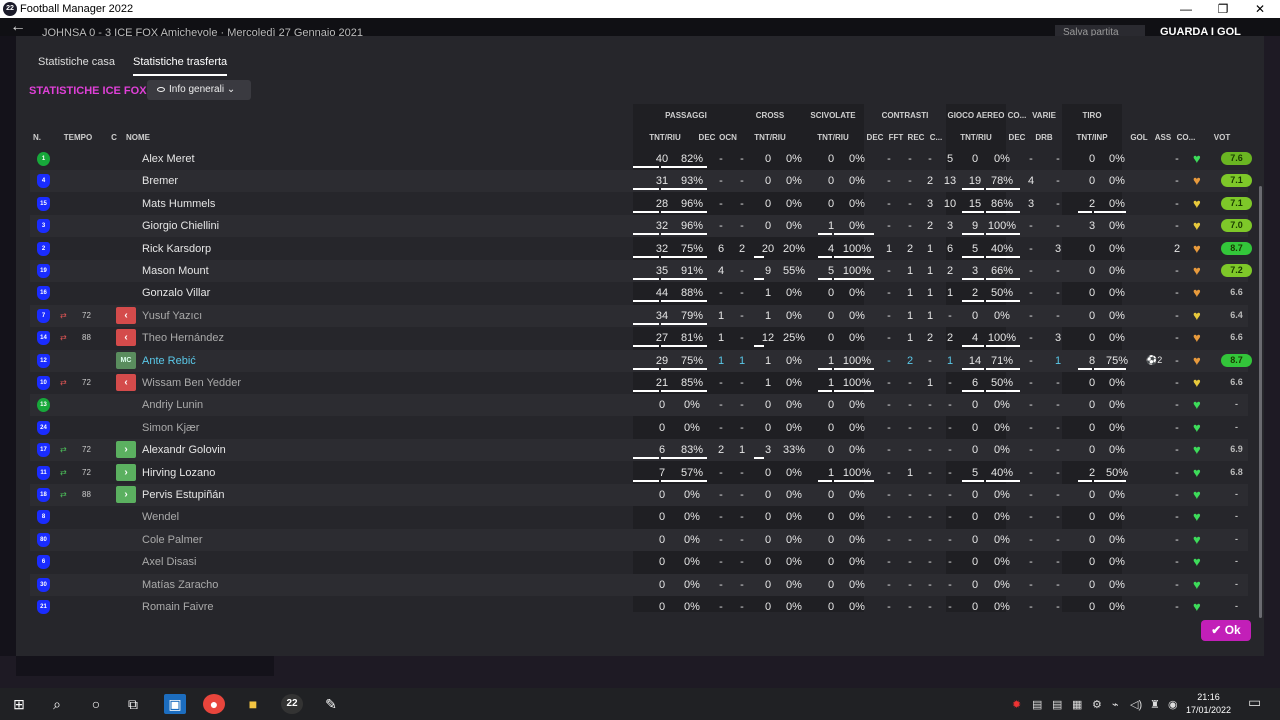 Image resolution: width=1280 pixels, height=720 pixels. What do you see at coordinates (833, 115) in the screenshot?
I see `group-header: SCIVOLATE` at bounding box center [833, 115].